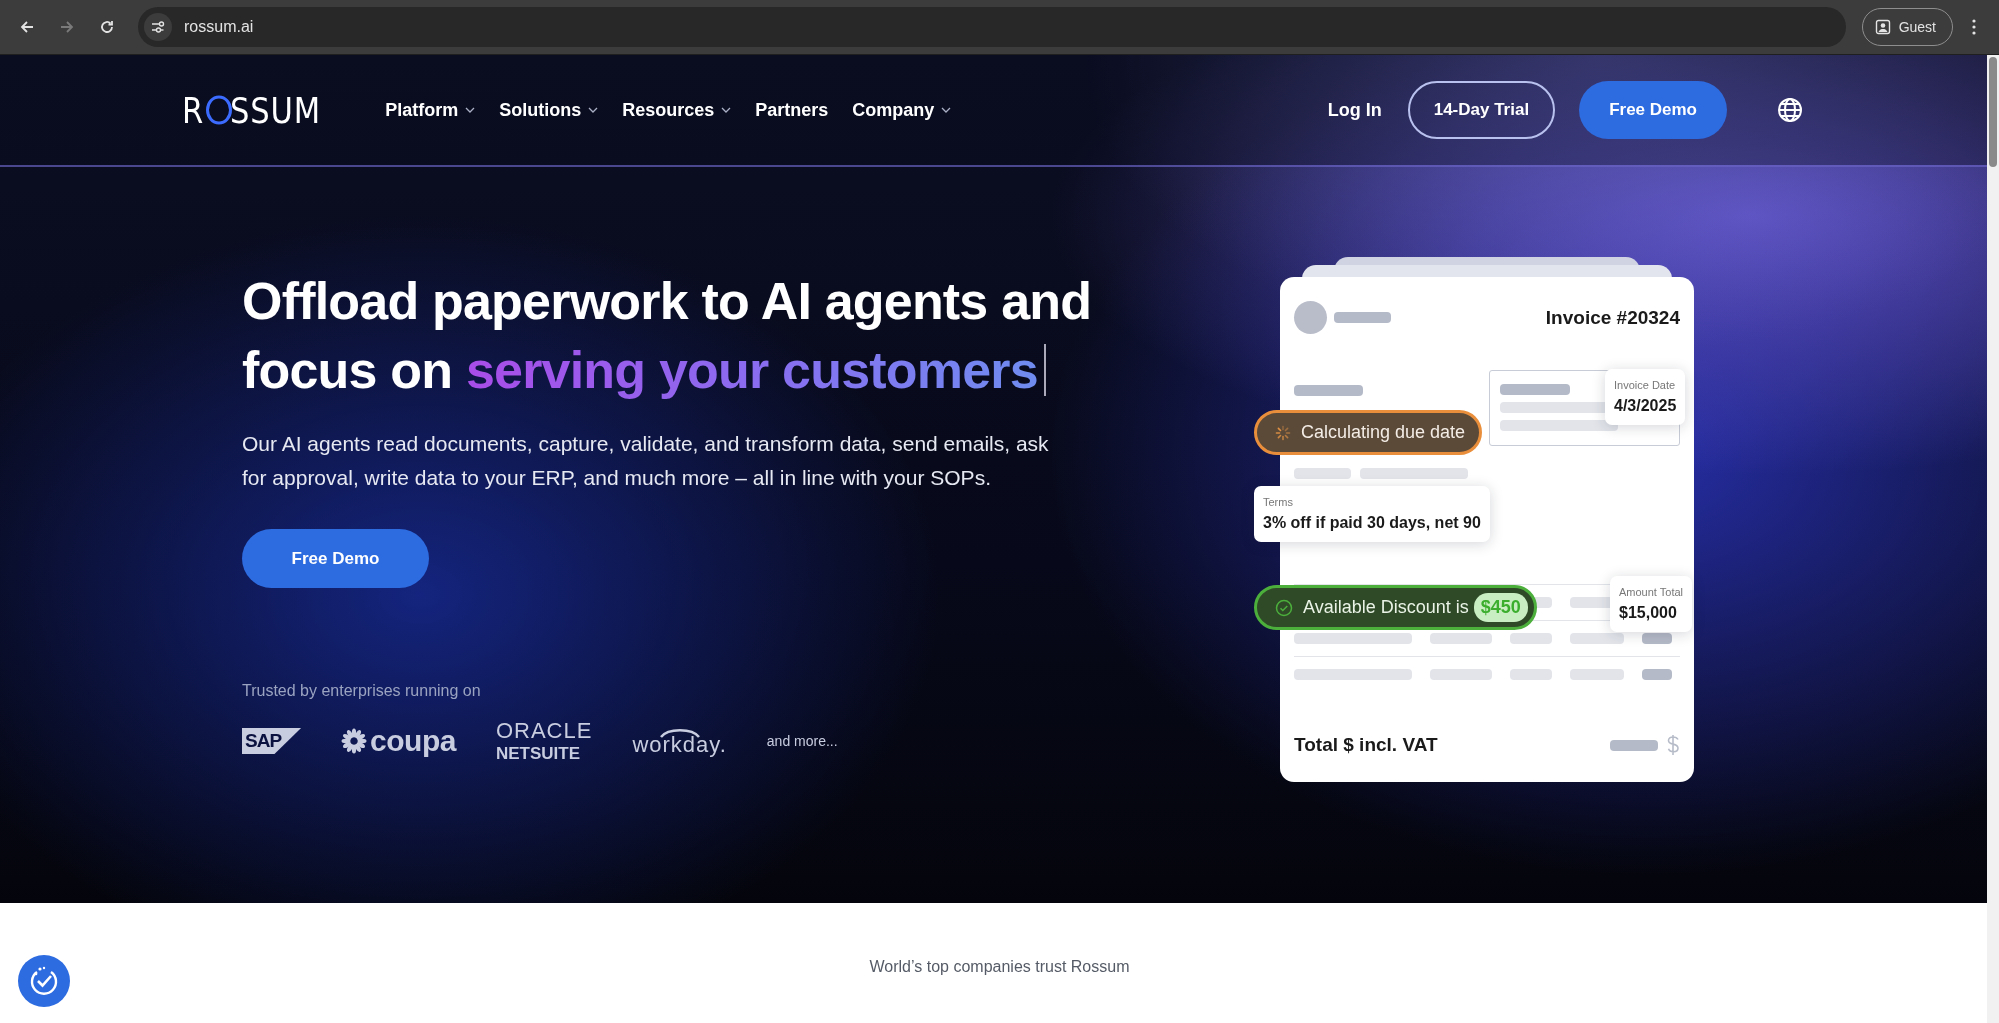 This screenshot has height=1023, width=1999. Describe the element at coordinates (362, 691) in the screenshot. I see `trusted-caption: Trusted by enterprises running on` at that location.